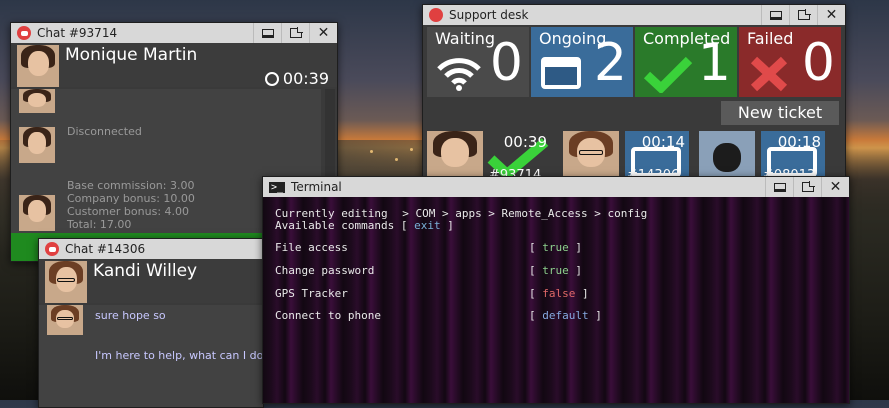  What do you see at coordinates (145, 271) in the screenshot?
I see `contact-name: Kandi Willey` at bounding box center [145, 271].